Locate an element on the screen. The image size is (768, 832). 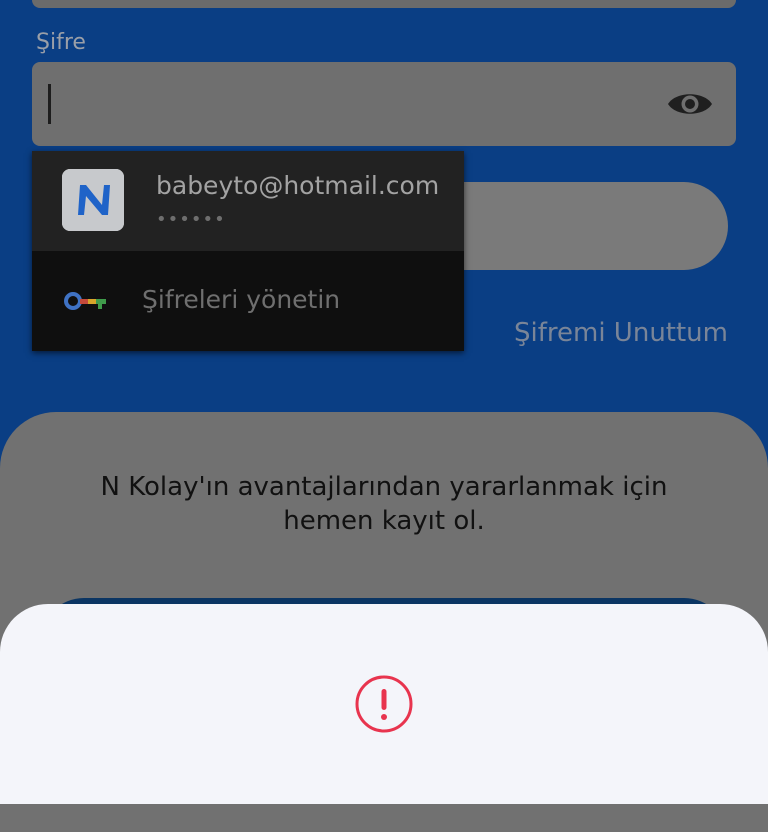
manage-passwords-item: Şifreleri yönetin is located at coordinates (248, 301).